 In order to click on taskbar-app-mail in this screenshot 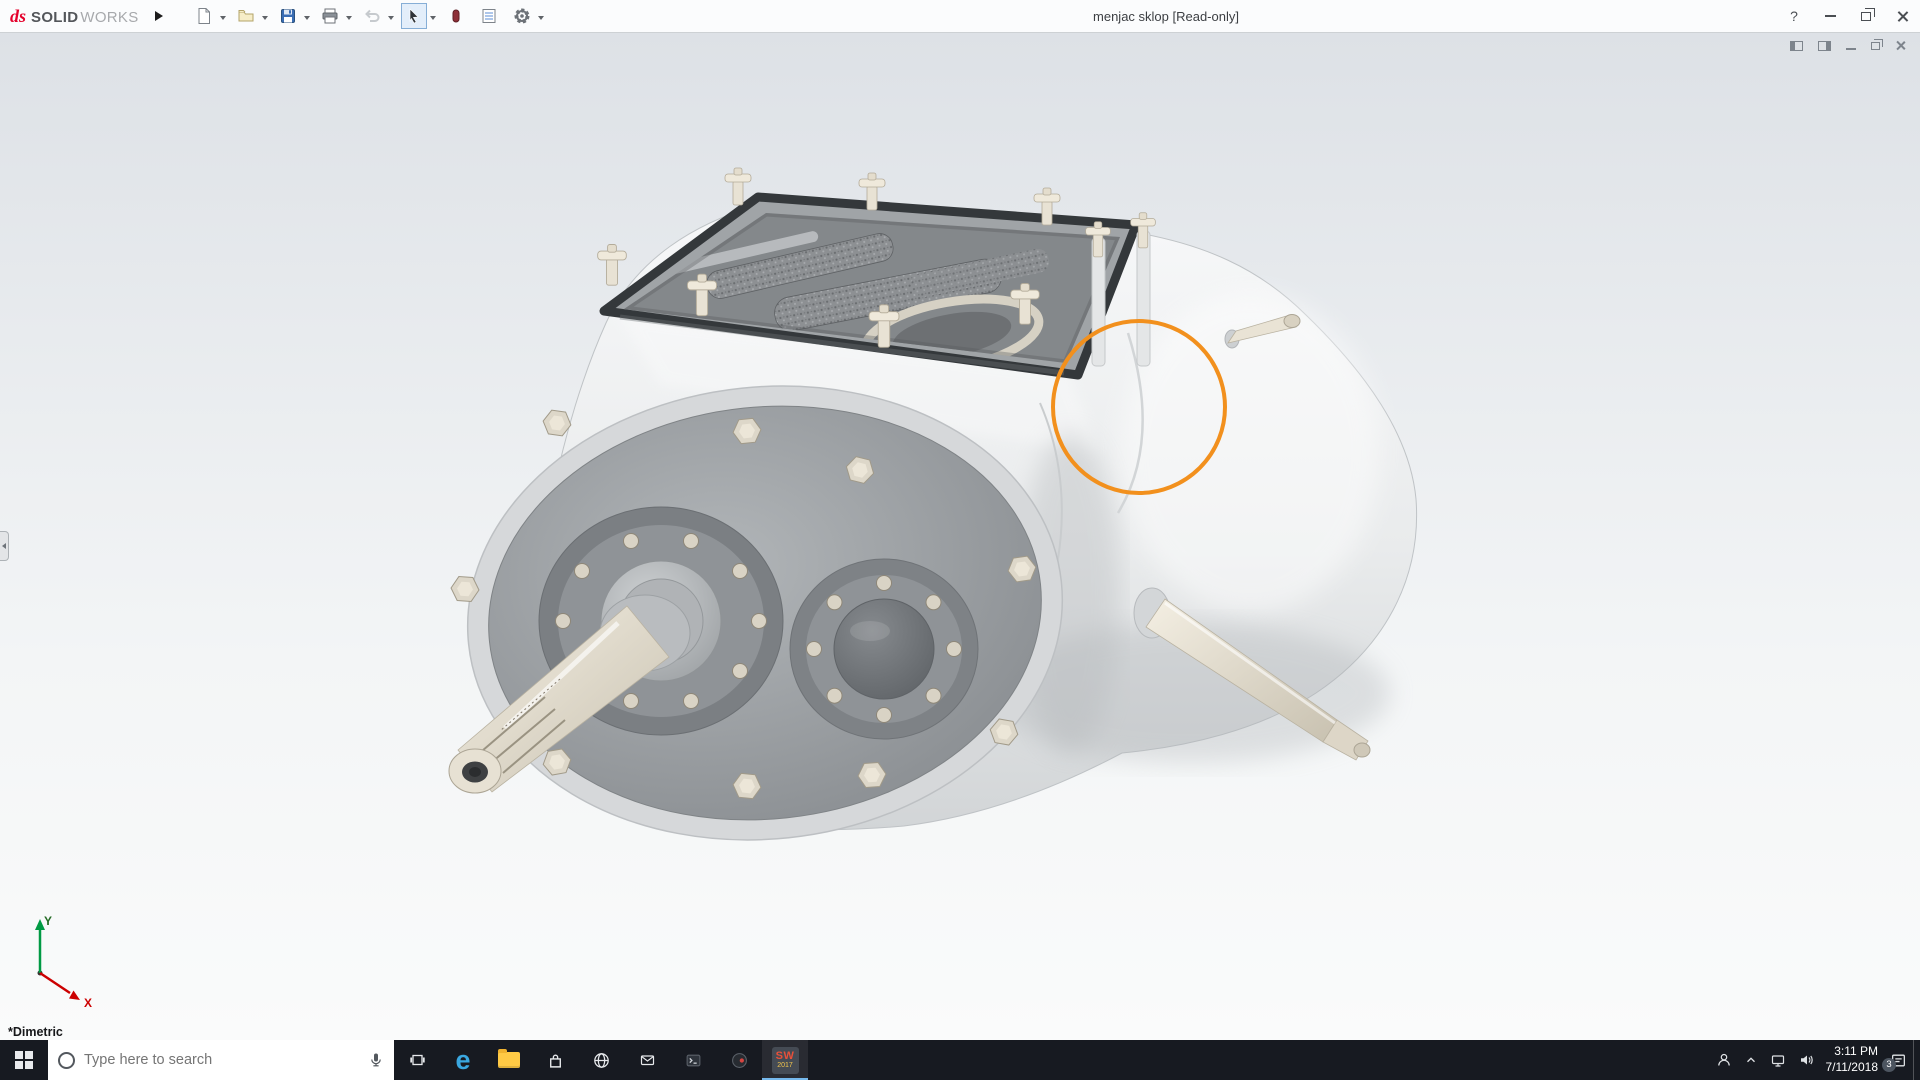, I will do `click(647, 1060)`.